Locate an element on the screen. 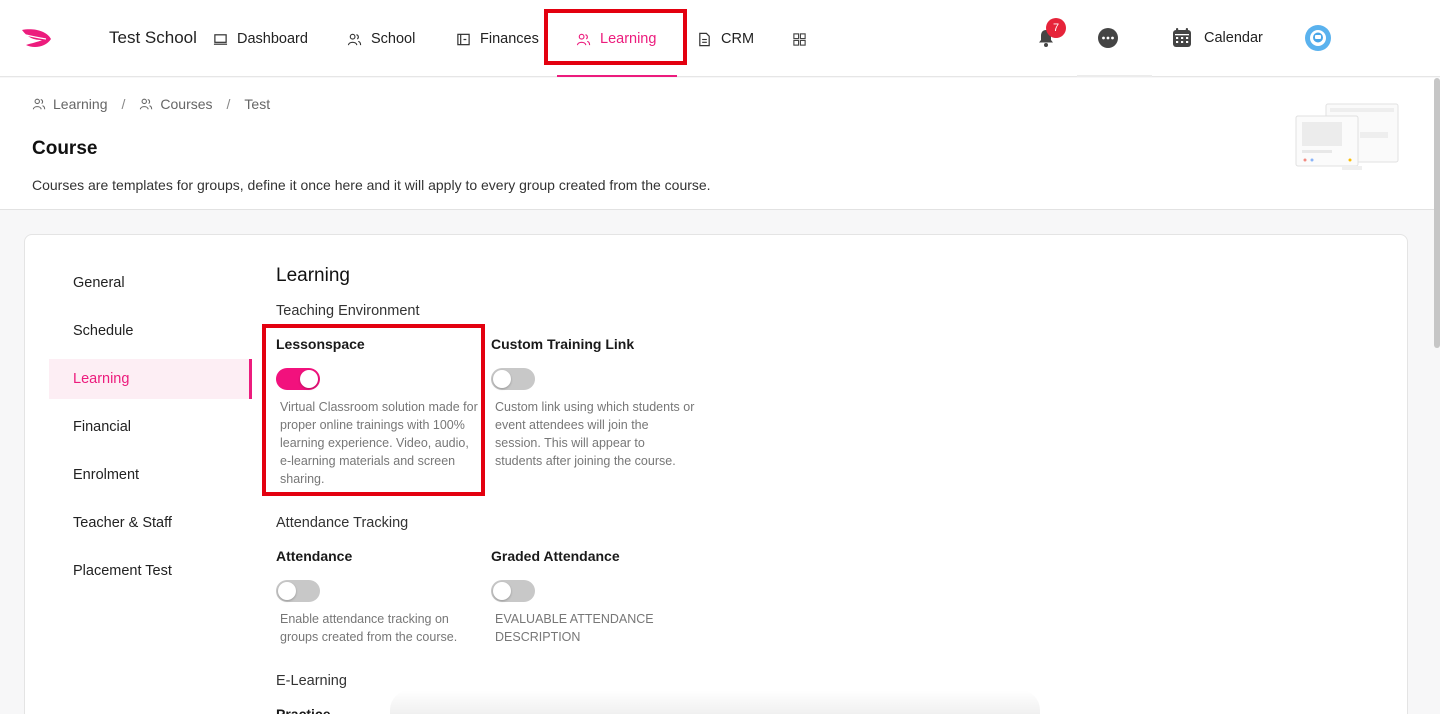 The image size is (1440, 714). nav-school-label: School is located at coordinates (393, 39).